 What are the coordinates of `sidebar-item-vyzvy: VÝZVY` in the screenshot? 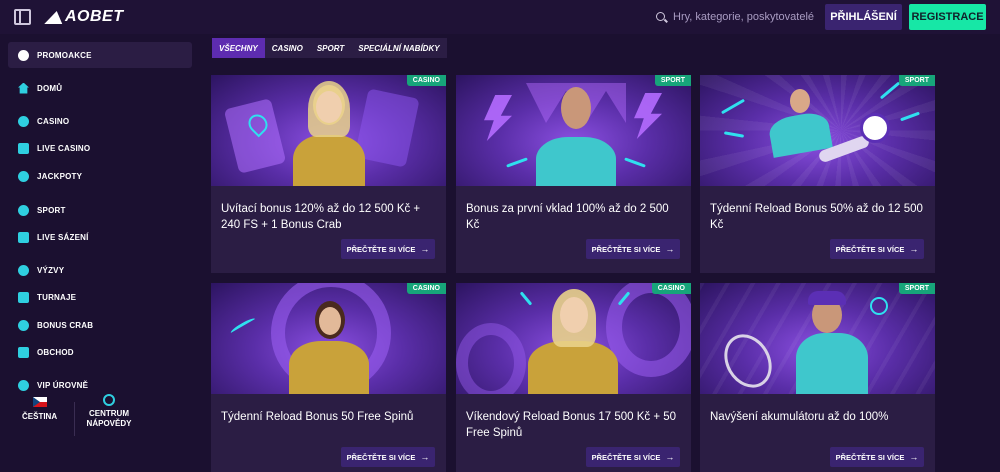 It's located at (100, 270).